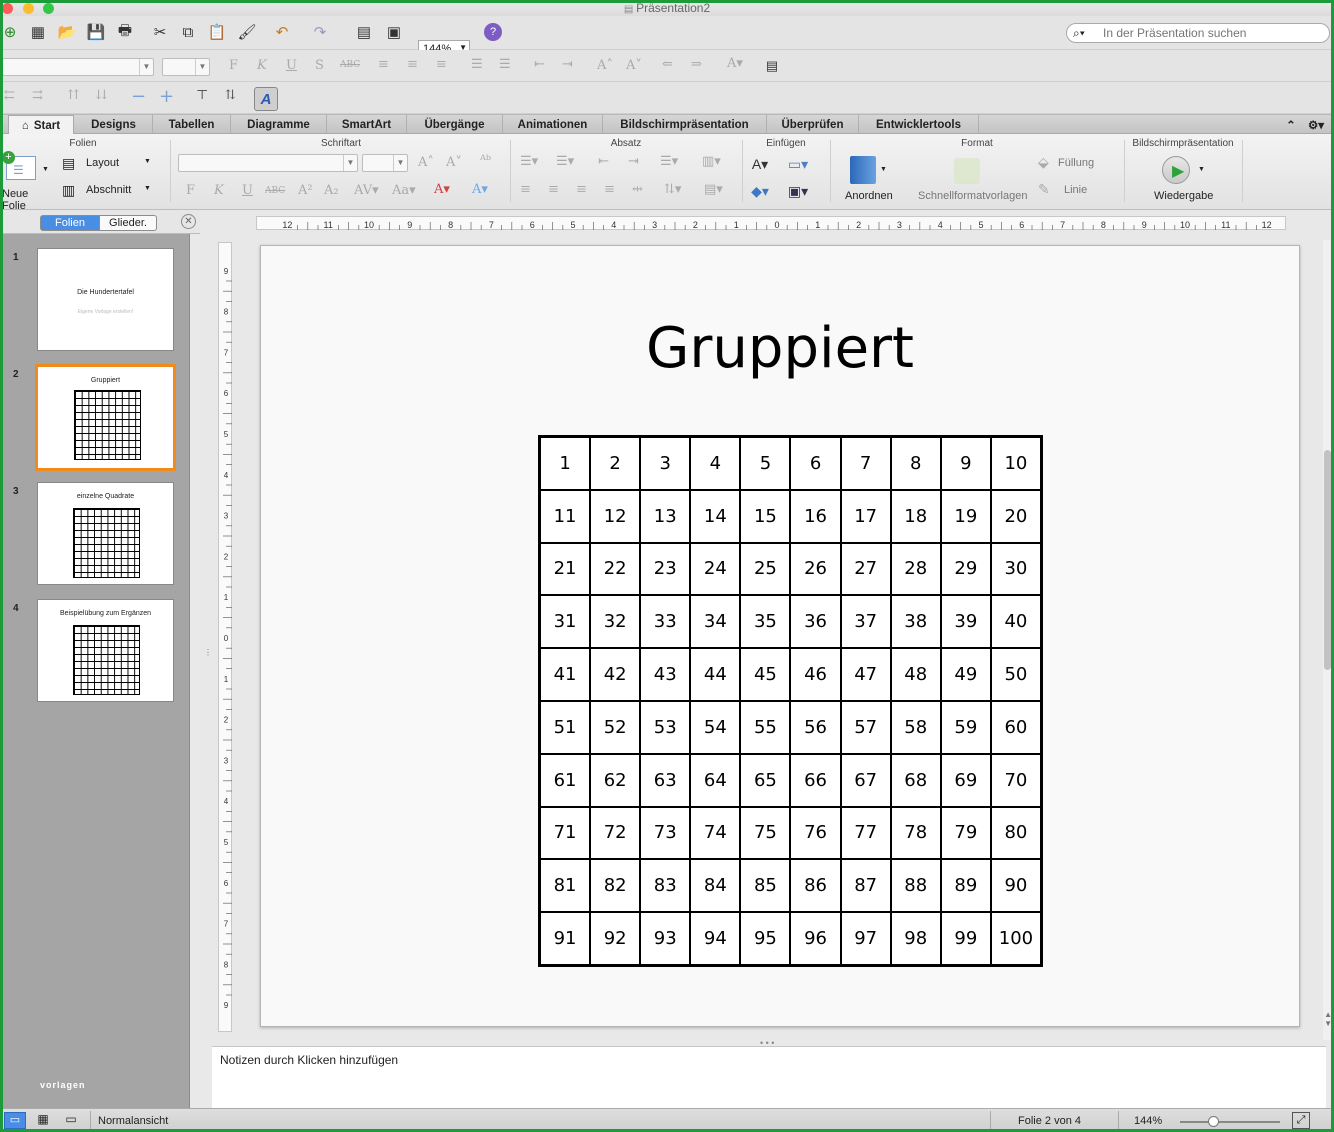 This screenshot has height=1132, width=1334. Describe the element at coordinates (78, 67) in the screenshot. I see `font-family-select: ▼` at that location.